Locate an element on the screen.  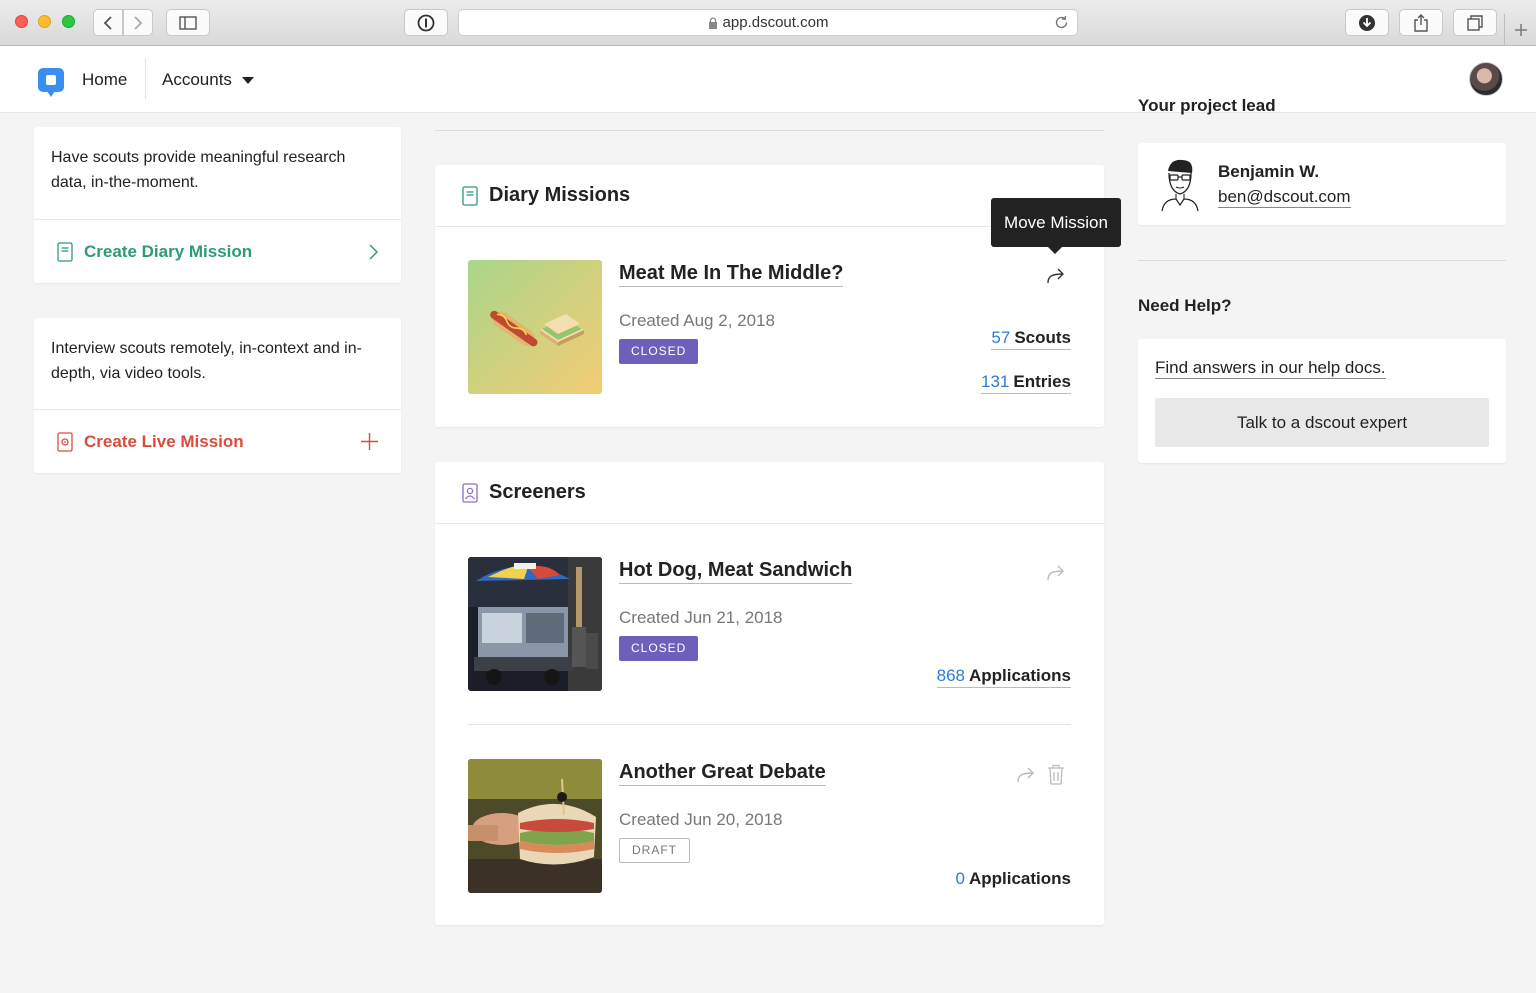
create-diary-mission-label: Create Diary Mission is located at coordinates (168, 251).